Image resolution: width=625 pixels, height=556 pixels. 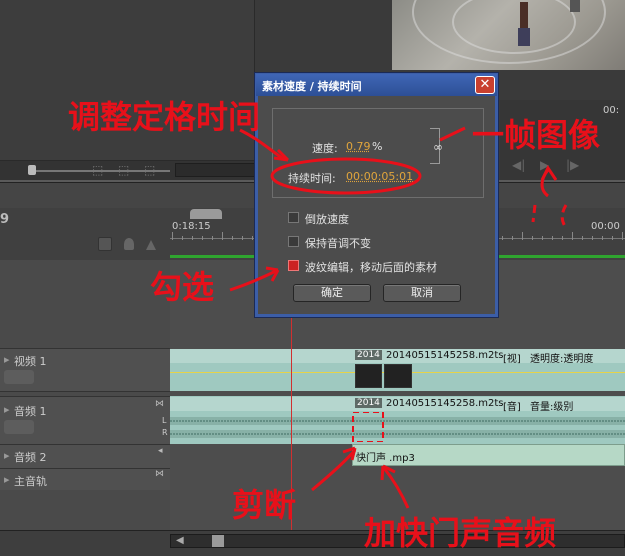 I want to click on annotation-add-shutter: 加快门声音频, so click(x=460, y=533).